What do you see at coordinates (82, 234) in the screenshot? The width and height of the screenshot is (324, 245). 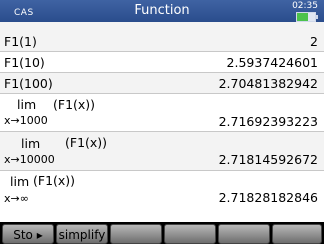 I see `simplify-button: simplify` at bounding box center [82, 234].